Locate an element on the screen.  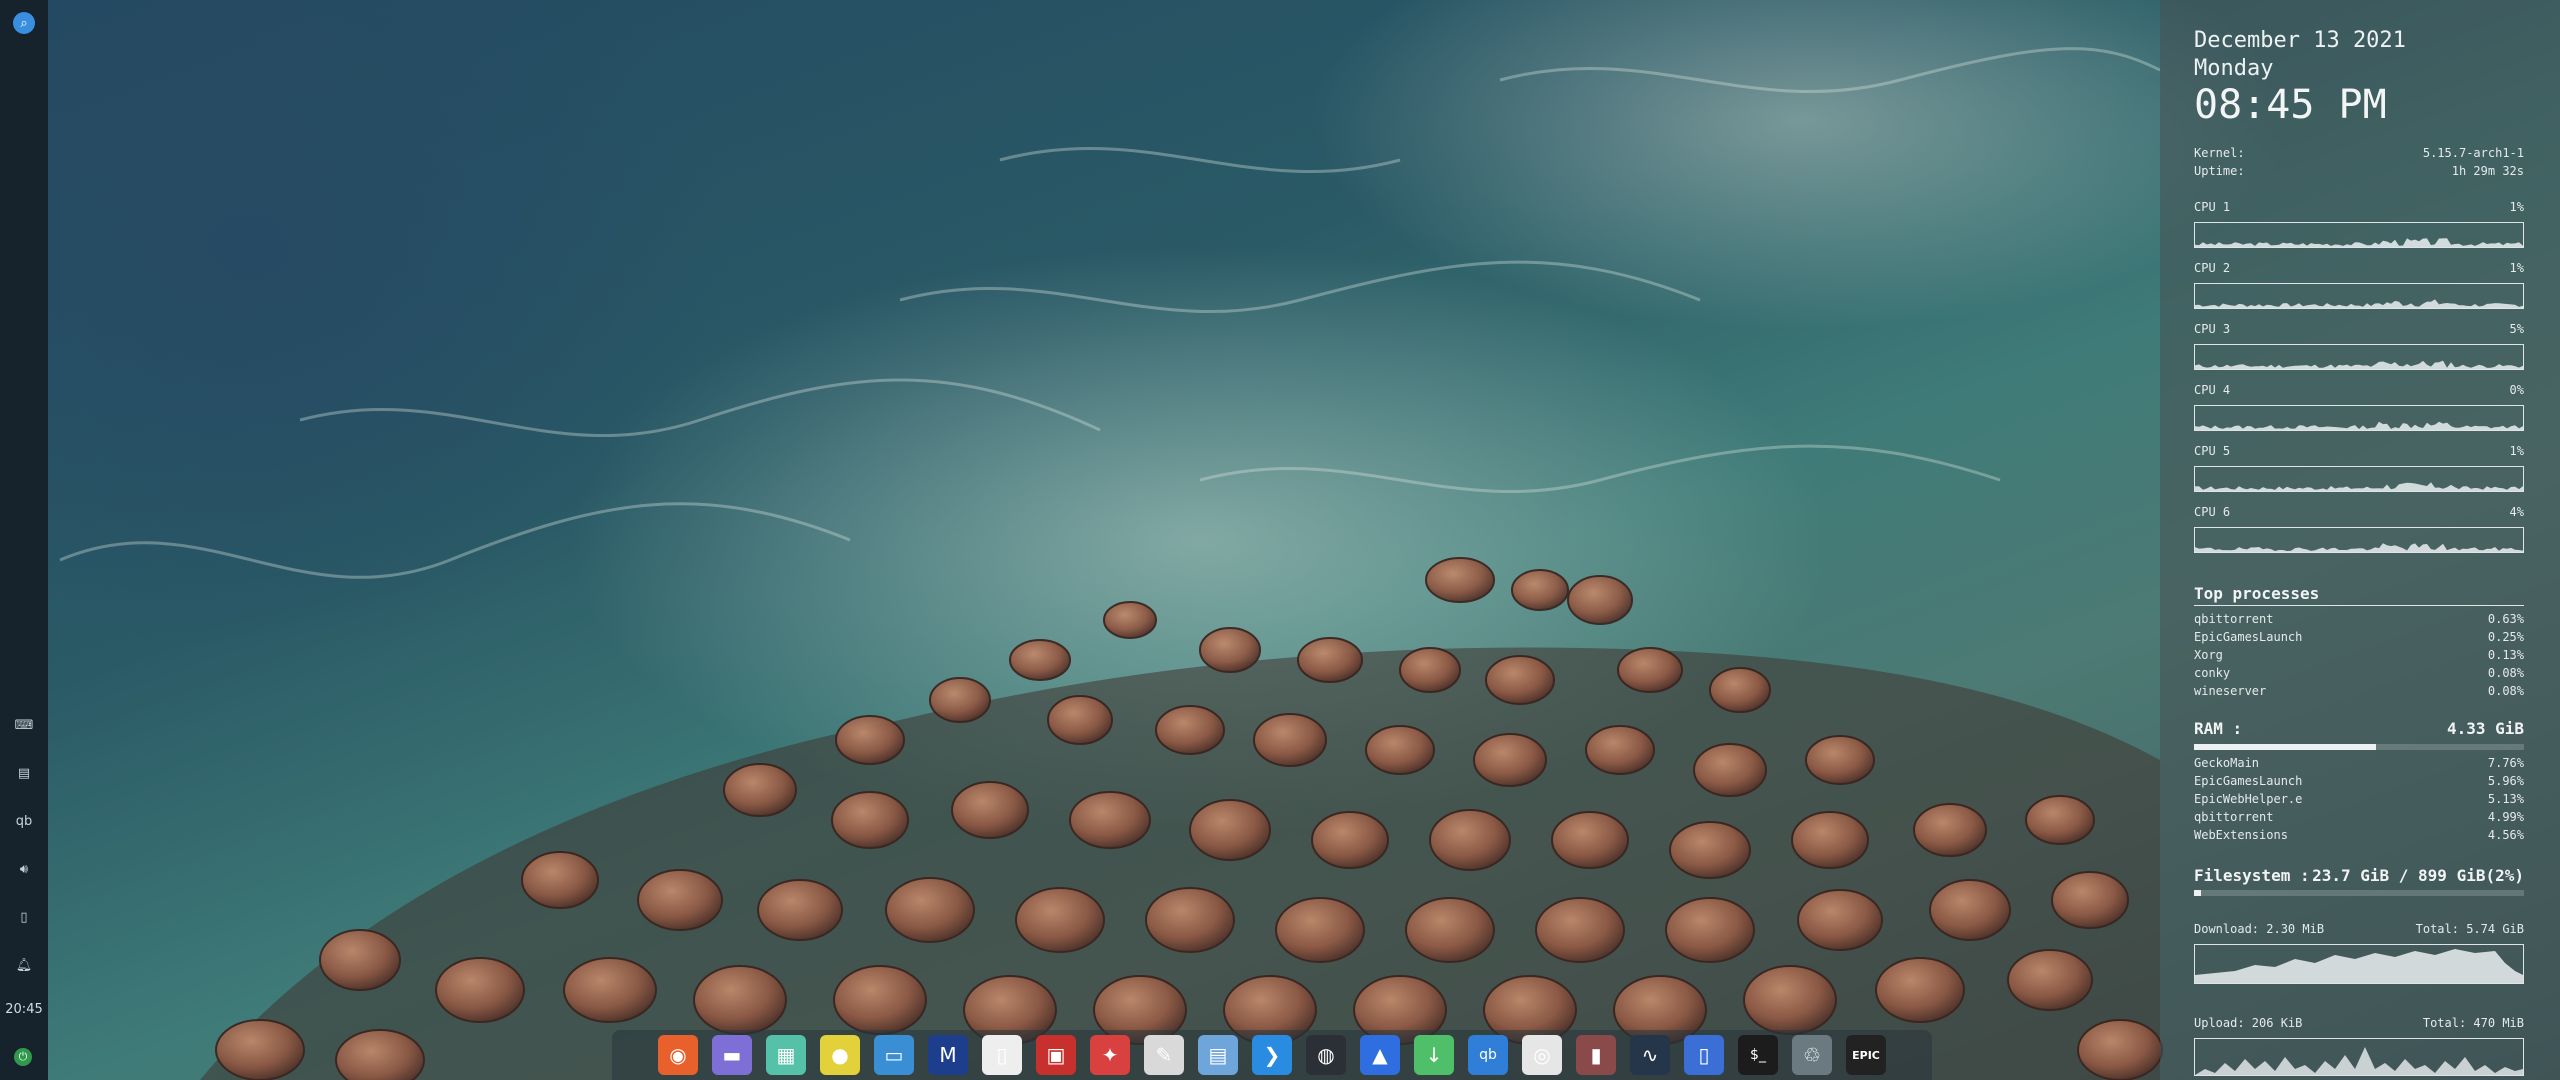
process-row: qbittorrent 0.63% is located at coordinates (2359, 619).